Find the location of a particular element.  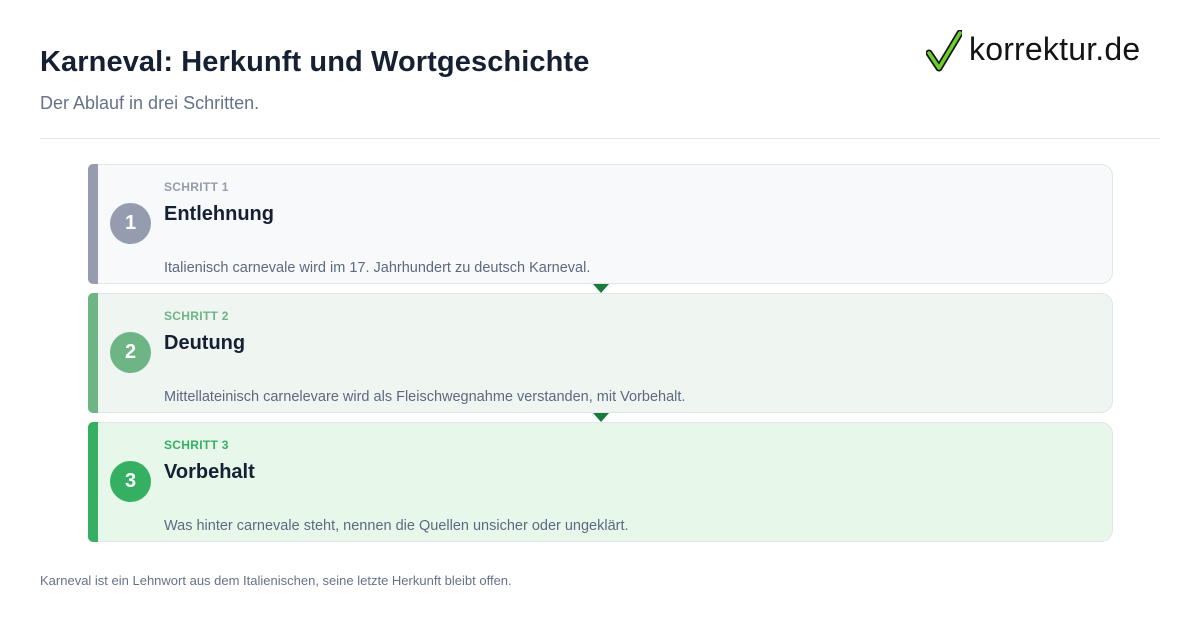

brand-logo: korrektur.de is located at coordinates (1033, 51).